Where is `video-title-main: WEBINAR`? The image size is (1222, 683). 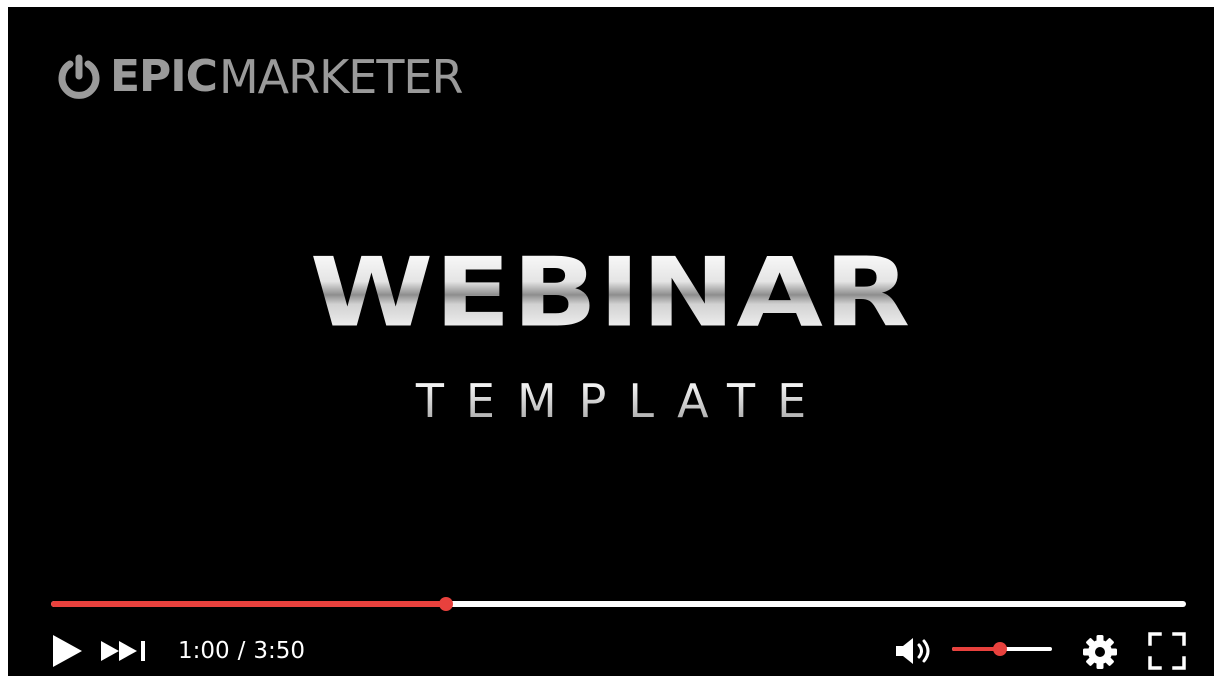
video-title-main: WEBINAR is located at coordinates (611, 292).